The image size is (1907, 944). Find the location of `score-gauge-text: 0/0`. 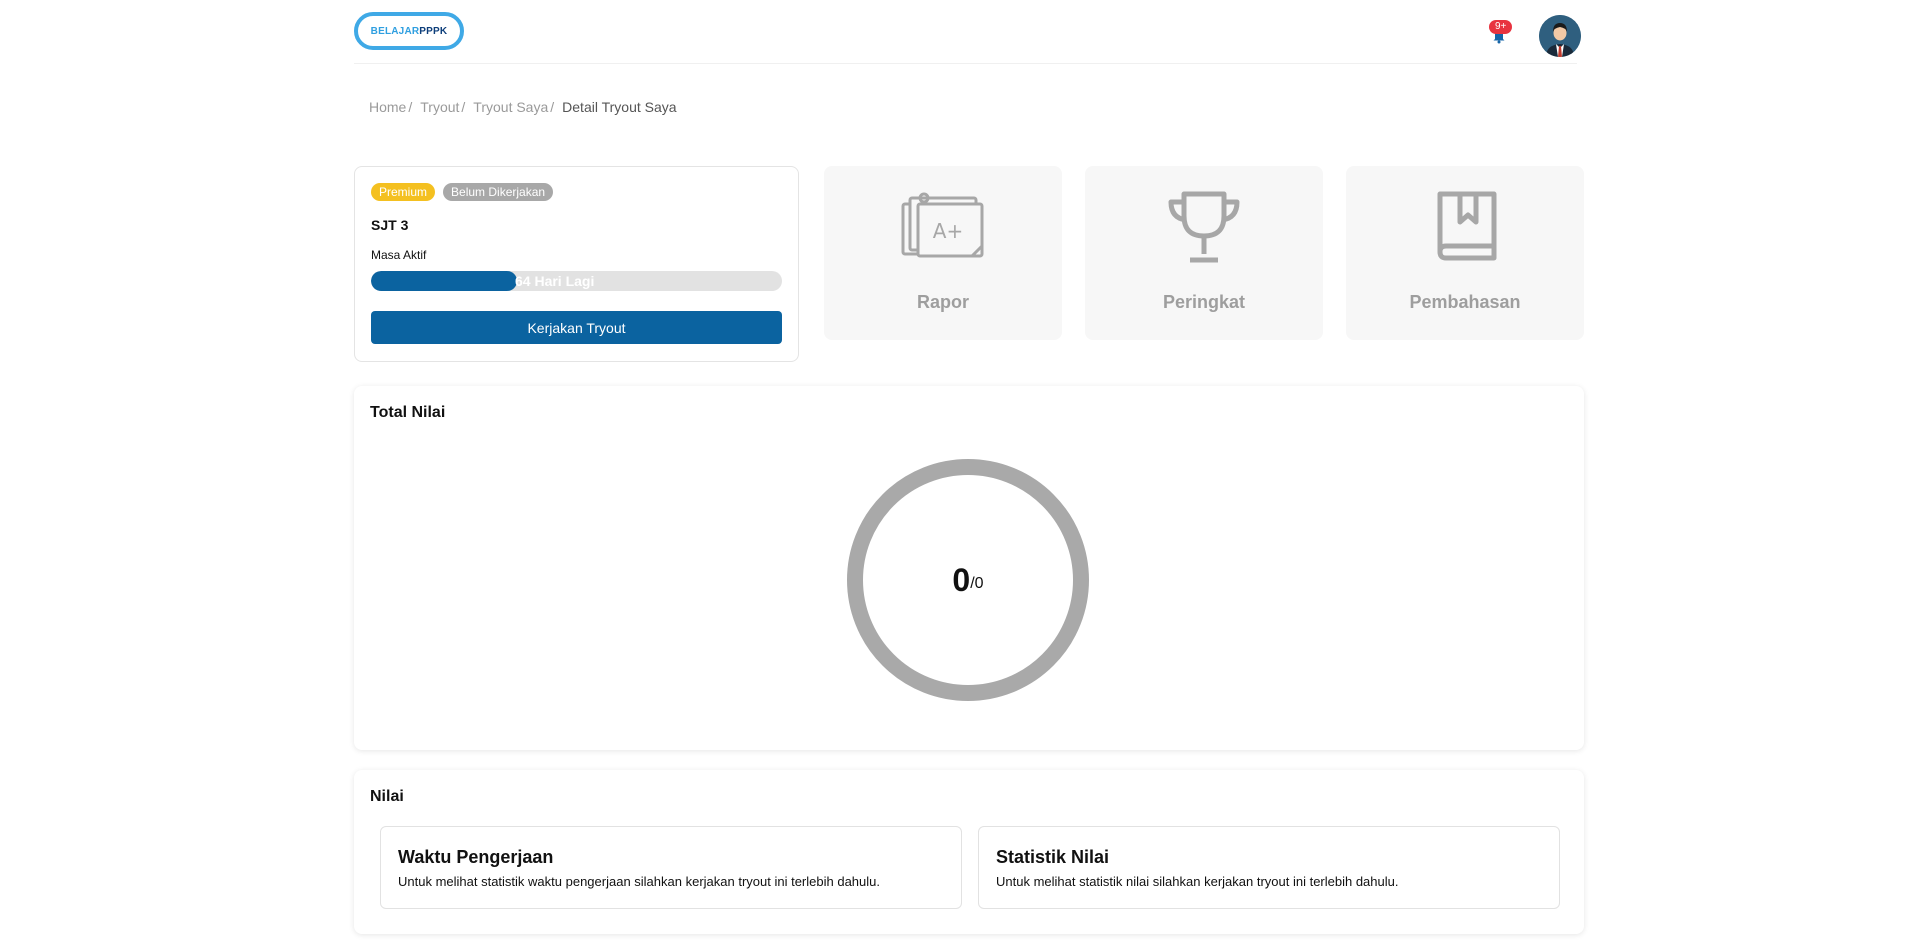

score-gauge-text: 0/0 is located at coordinates (968, 580).